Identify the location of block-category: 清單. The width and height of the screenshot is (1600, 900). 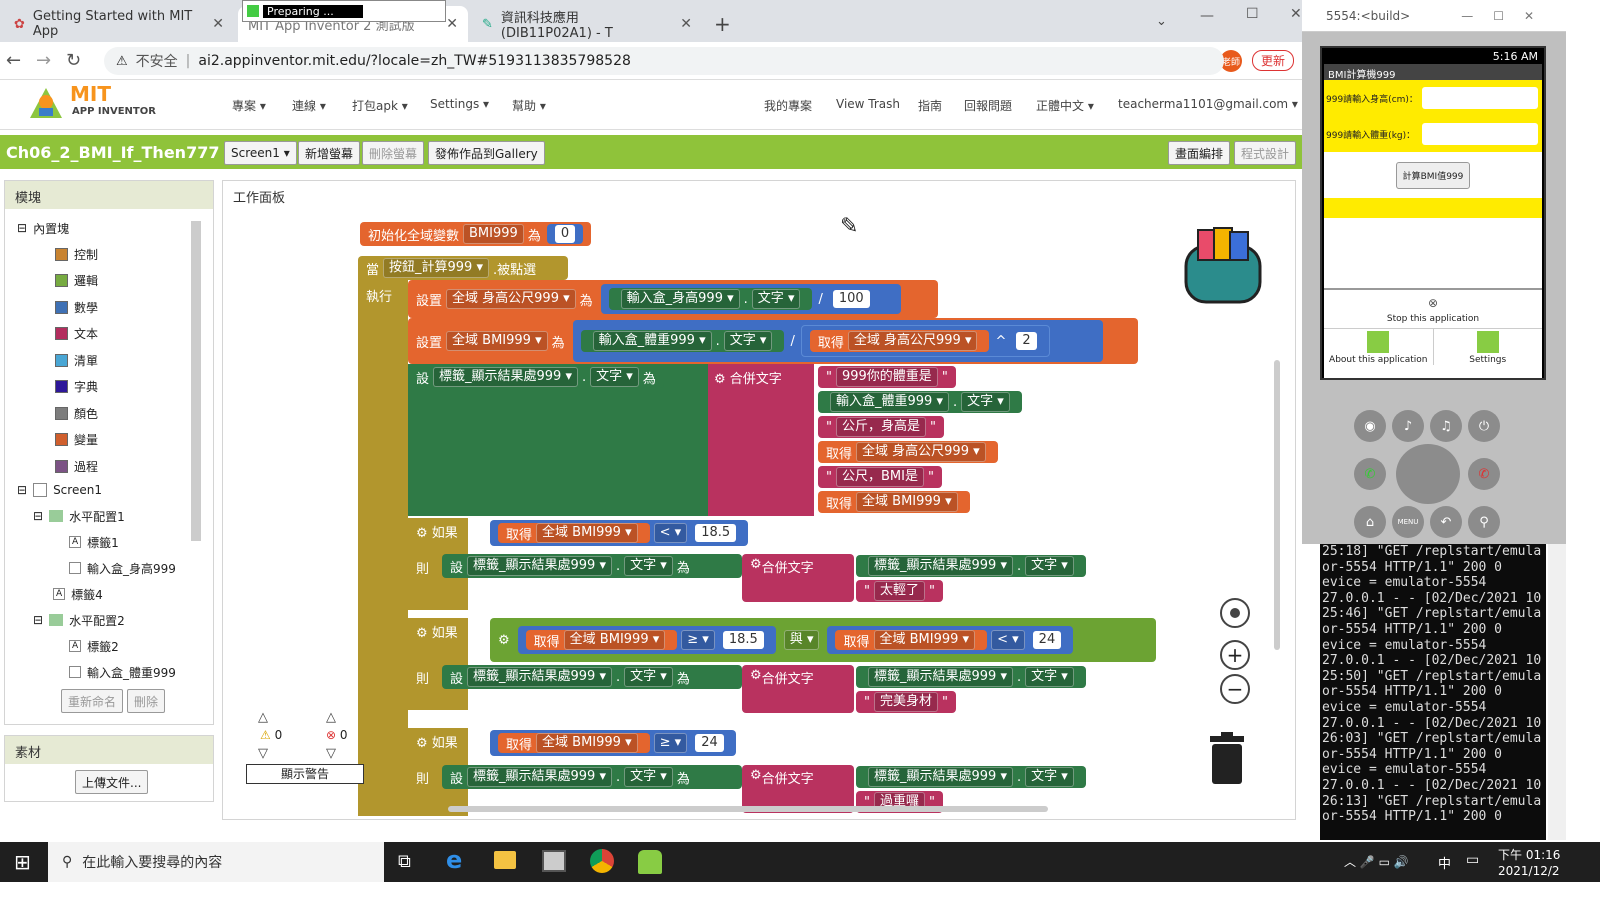
(76, 360).